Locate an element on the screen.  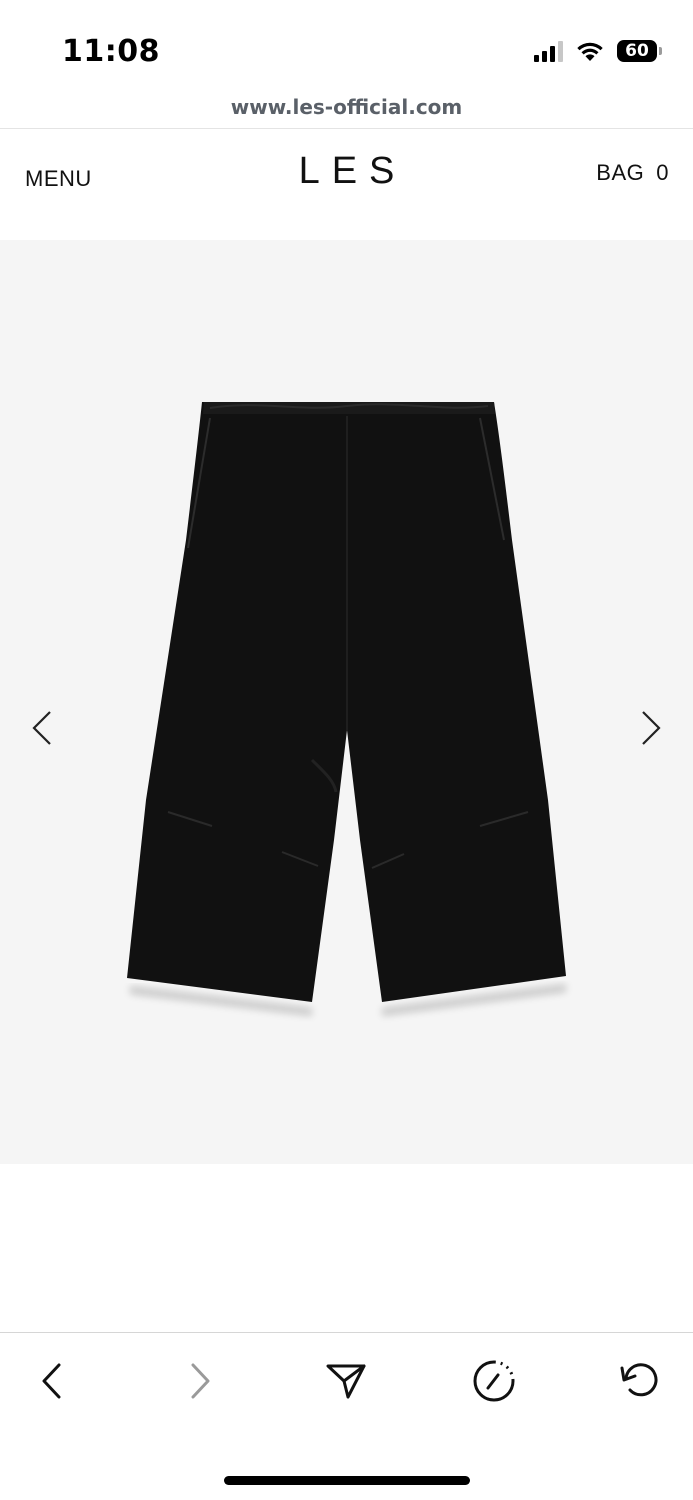
signal-icon is located at coordinates (548, 51).